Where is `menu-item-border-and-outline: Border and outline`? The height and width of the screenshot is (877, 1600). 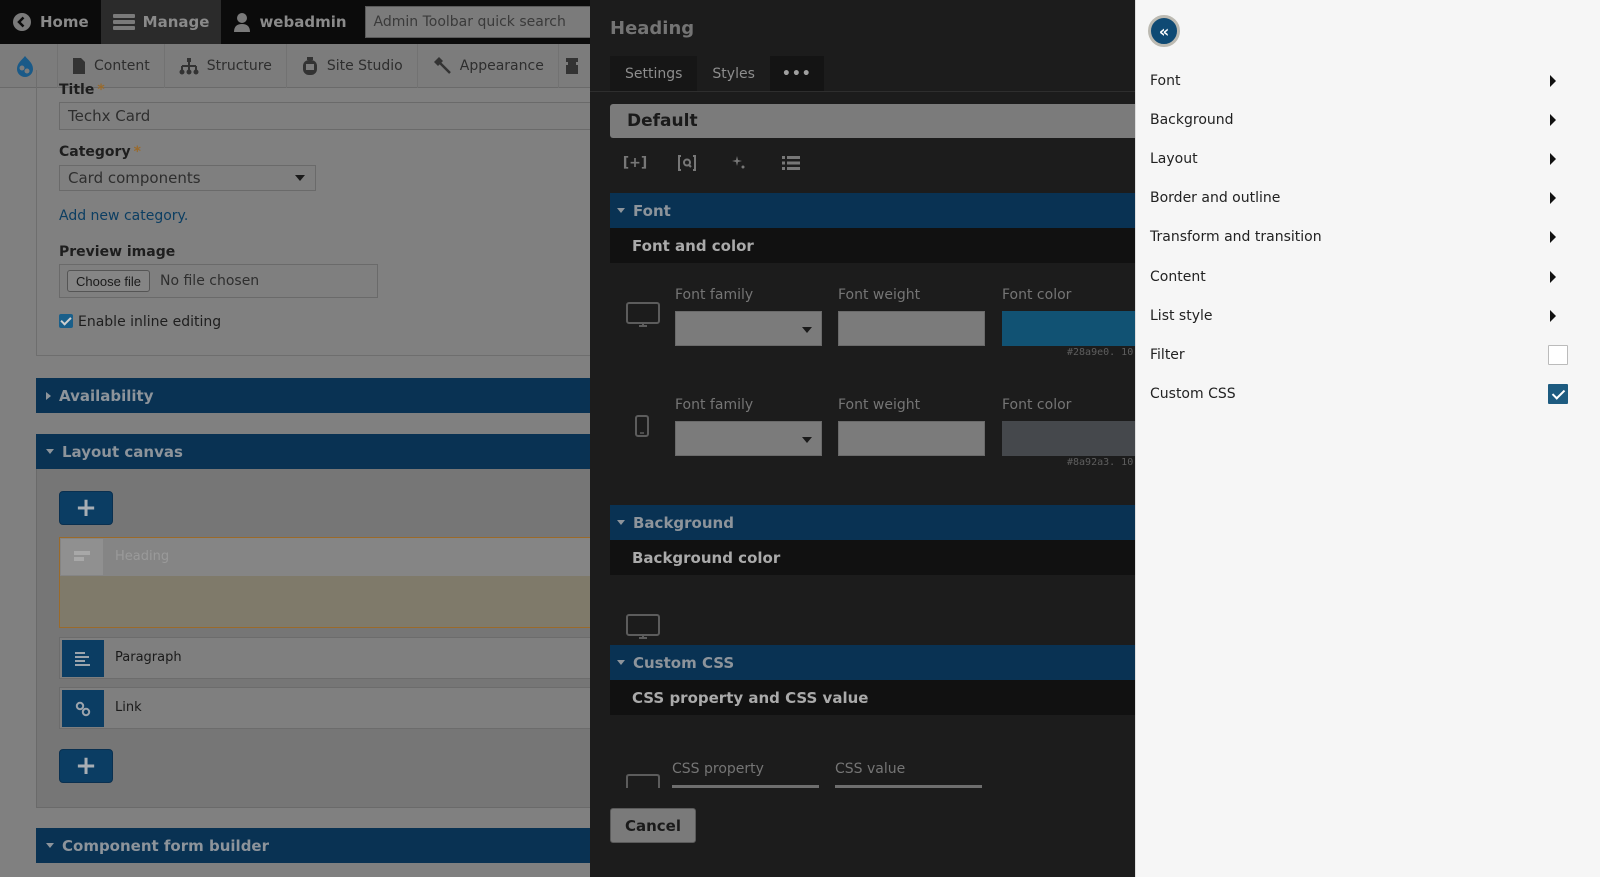 menu-item-border-and-outline: Border and outline is located at coordinates (1355, 198).